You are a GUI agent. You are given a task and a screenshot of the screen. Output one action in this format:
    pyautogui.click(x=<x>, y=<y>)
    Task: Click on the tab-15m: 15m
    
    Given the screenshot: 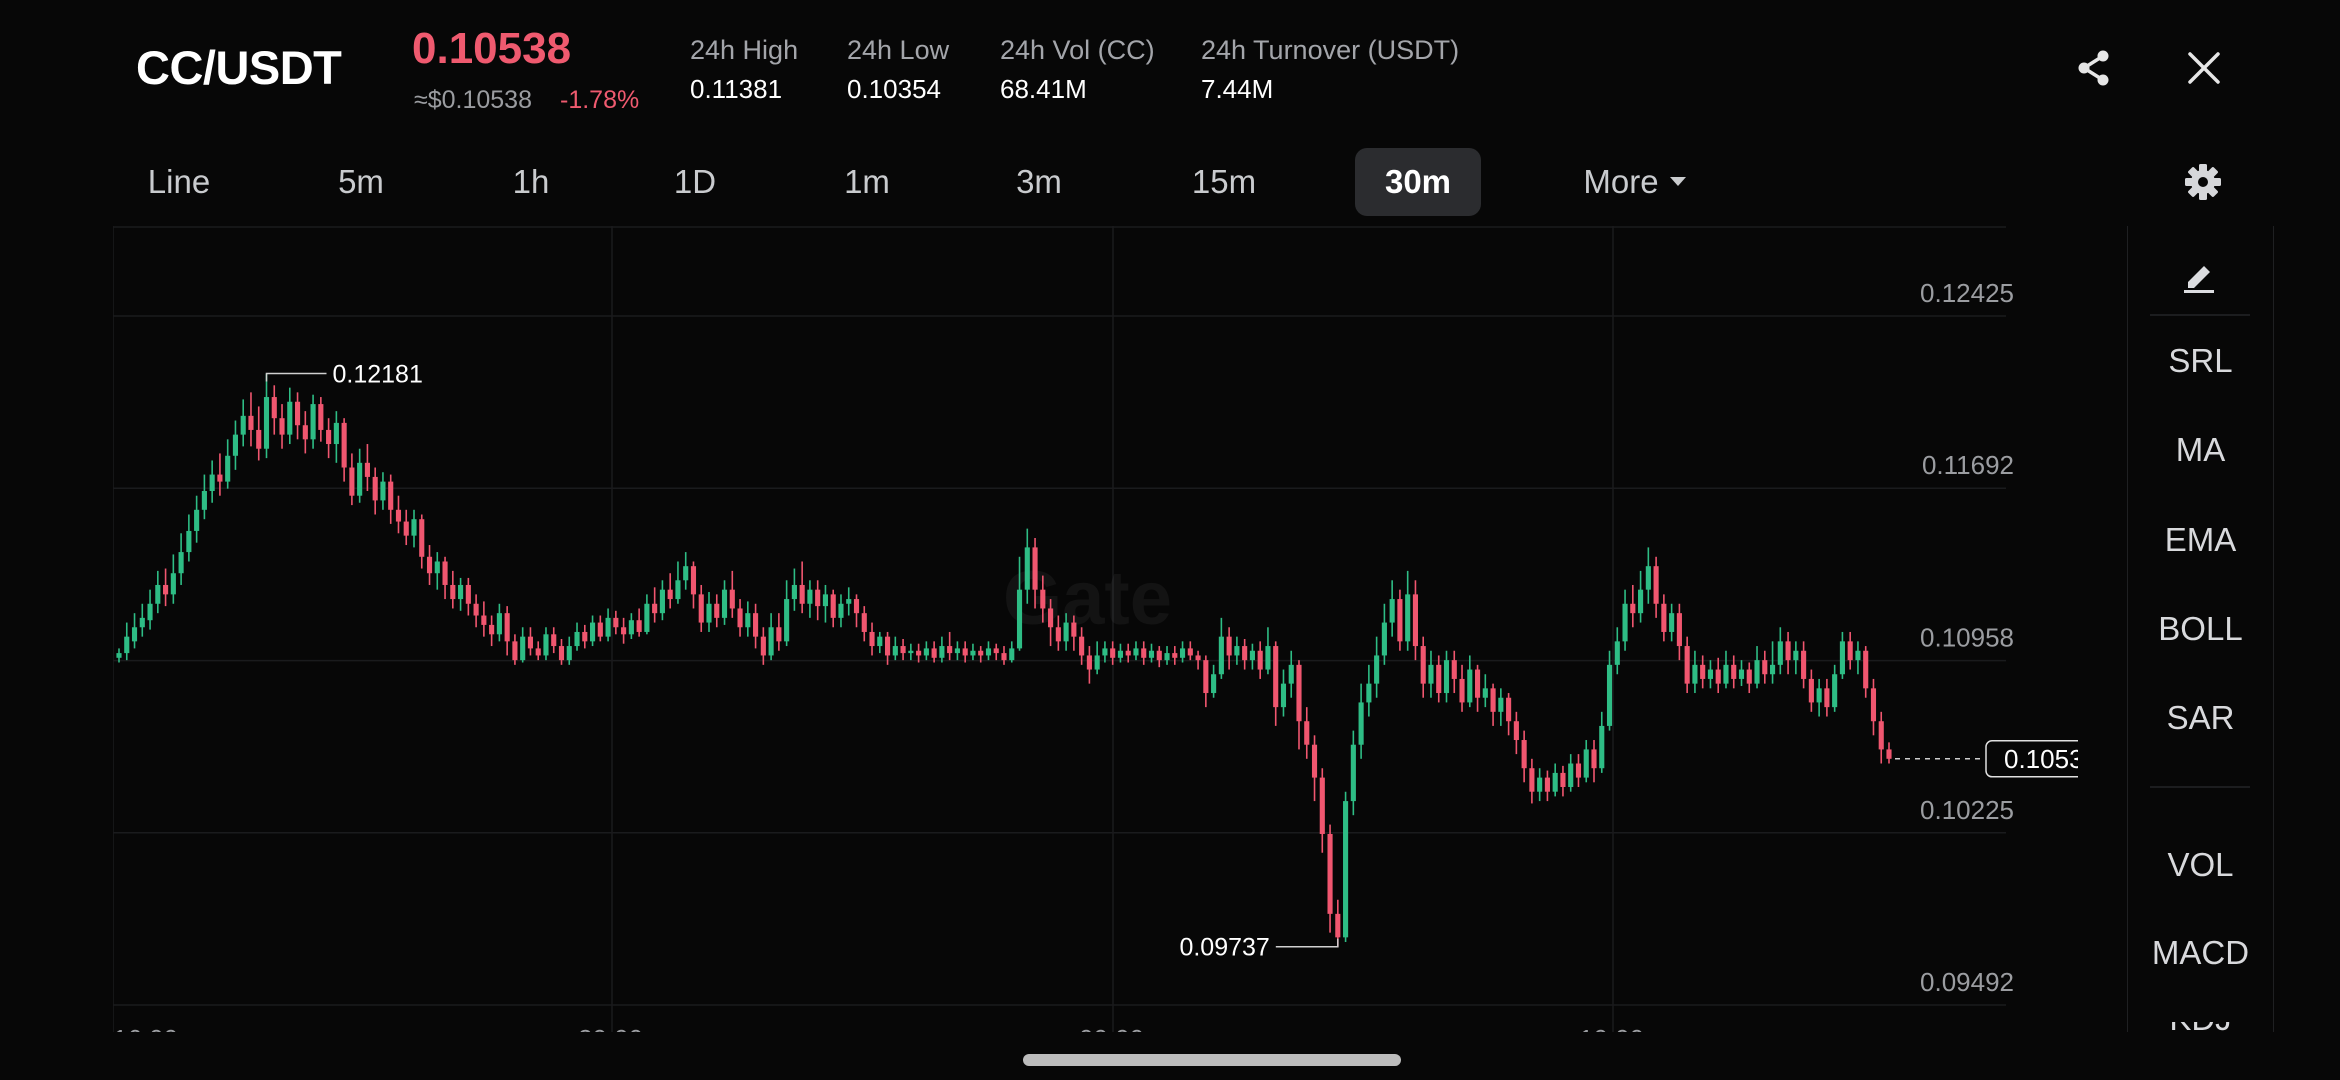 What is the action you would take?
    pyautogui.click(x=1224, y=182)
    